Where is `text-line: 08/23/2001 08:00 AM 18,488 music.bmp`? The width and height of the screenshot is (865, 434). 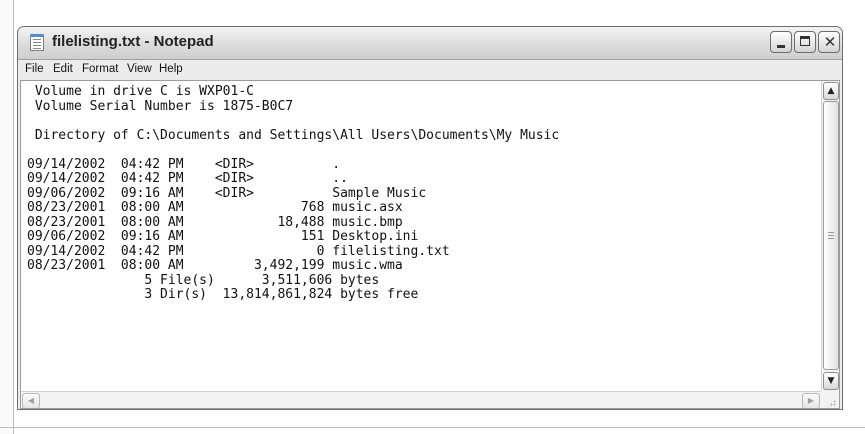 text-line: 08/23/2001 08:00 AM 18,488 music.bmp is located at coordinates (215, 222).